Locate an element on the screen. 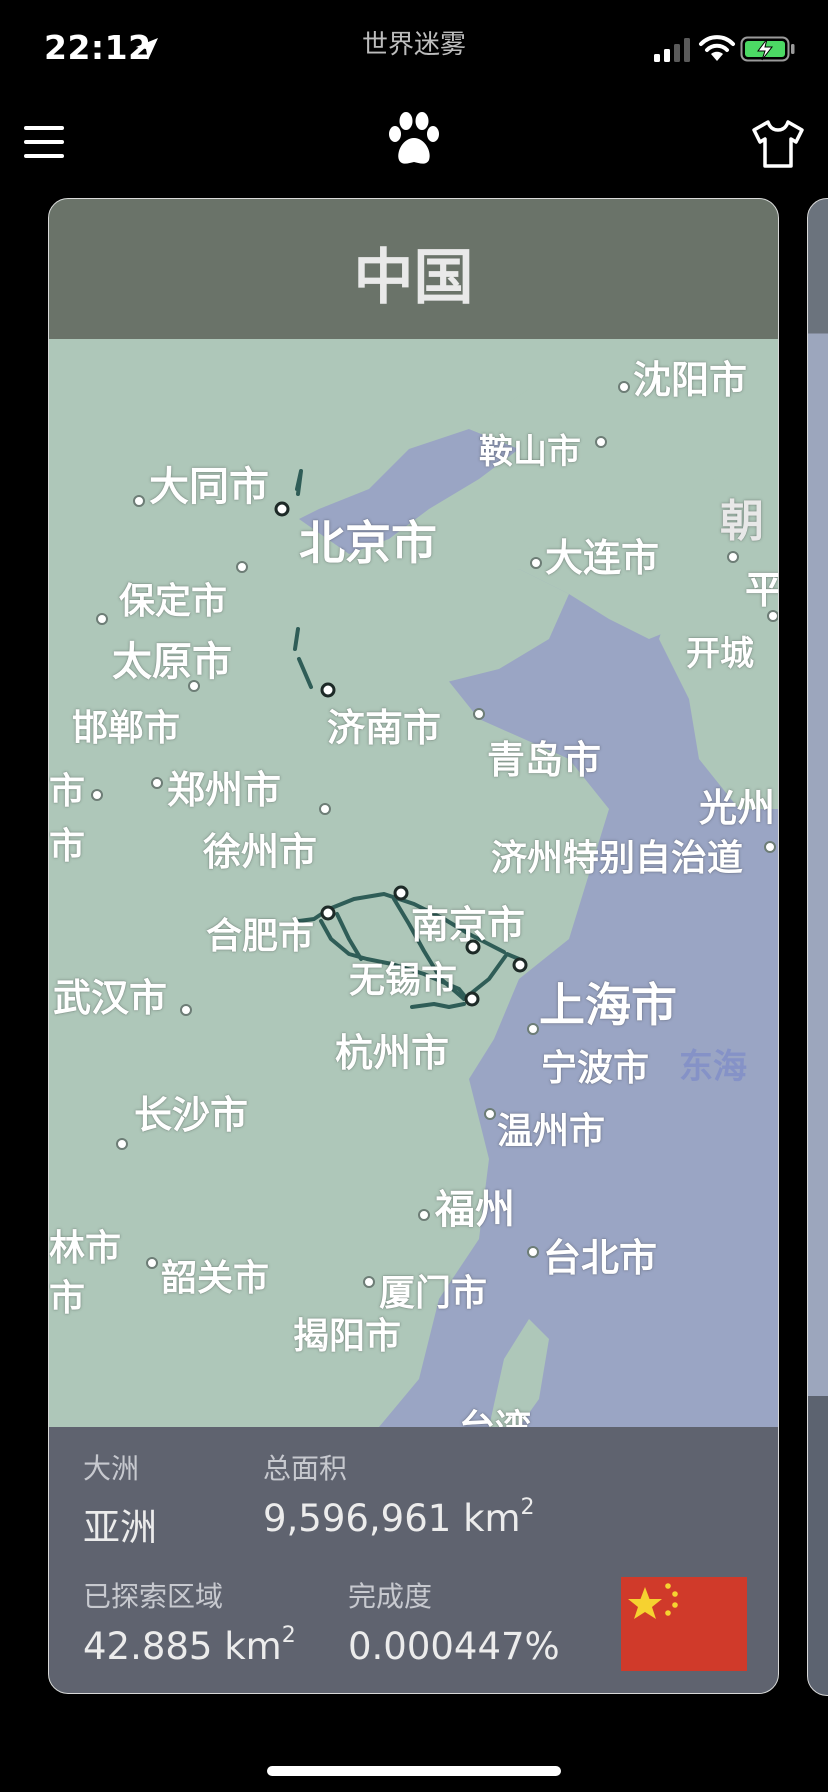  map-label-donghai: 东海 is located at coordinates (713, 1067).